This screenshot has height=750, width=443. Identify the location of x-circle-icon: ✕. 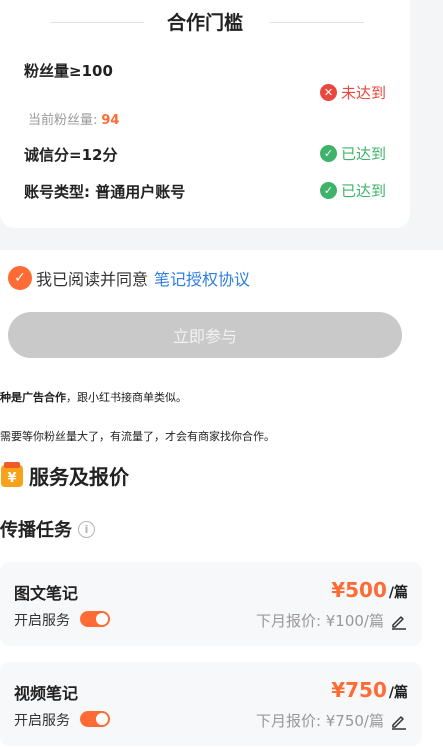
(328, 92).